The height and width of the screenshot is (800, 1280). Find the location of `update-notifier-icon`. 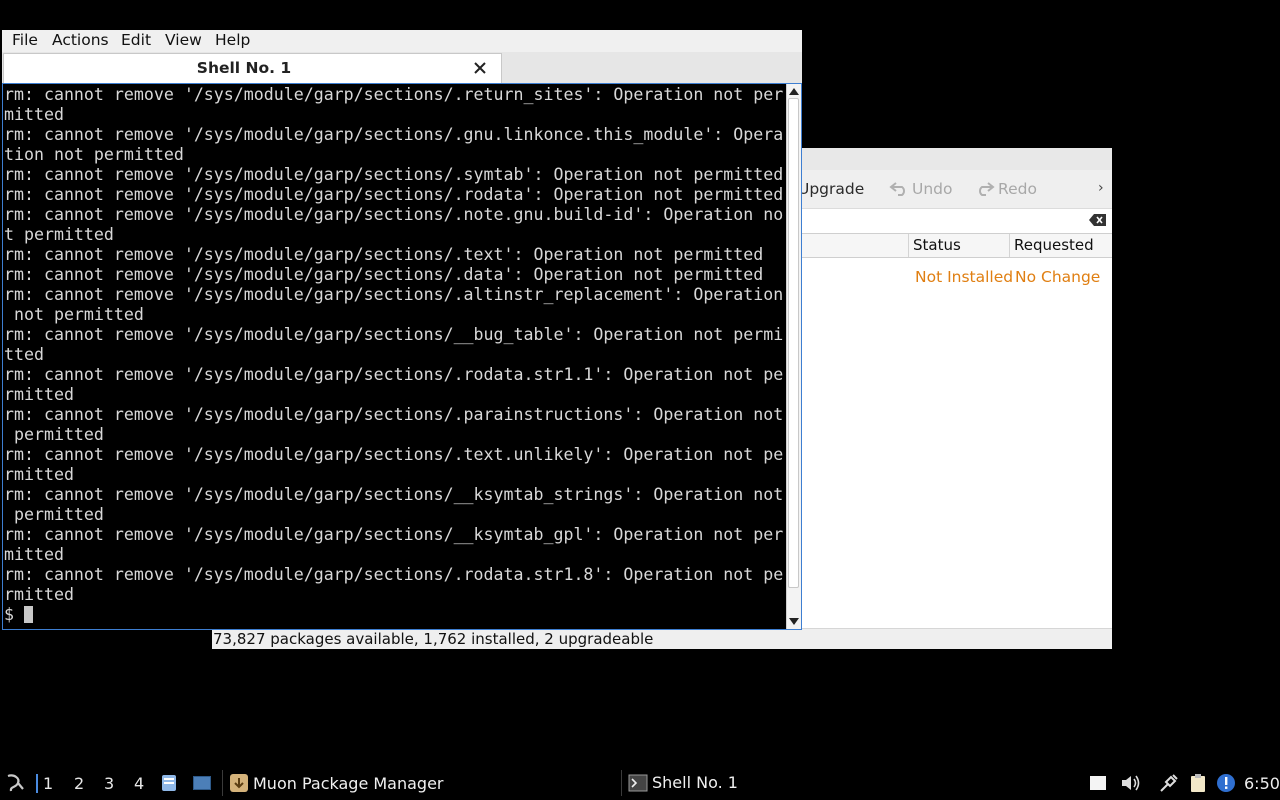

update-notifier-icon is located at coordinates (1226, 783).